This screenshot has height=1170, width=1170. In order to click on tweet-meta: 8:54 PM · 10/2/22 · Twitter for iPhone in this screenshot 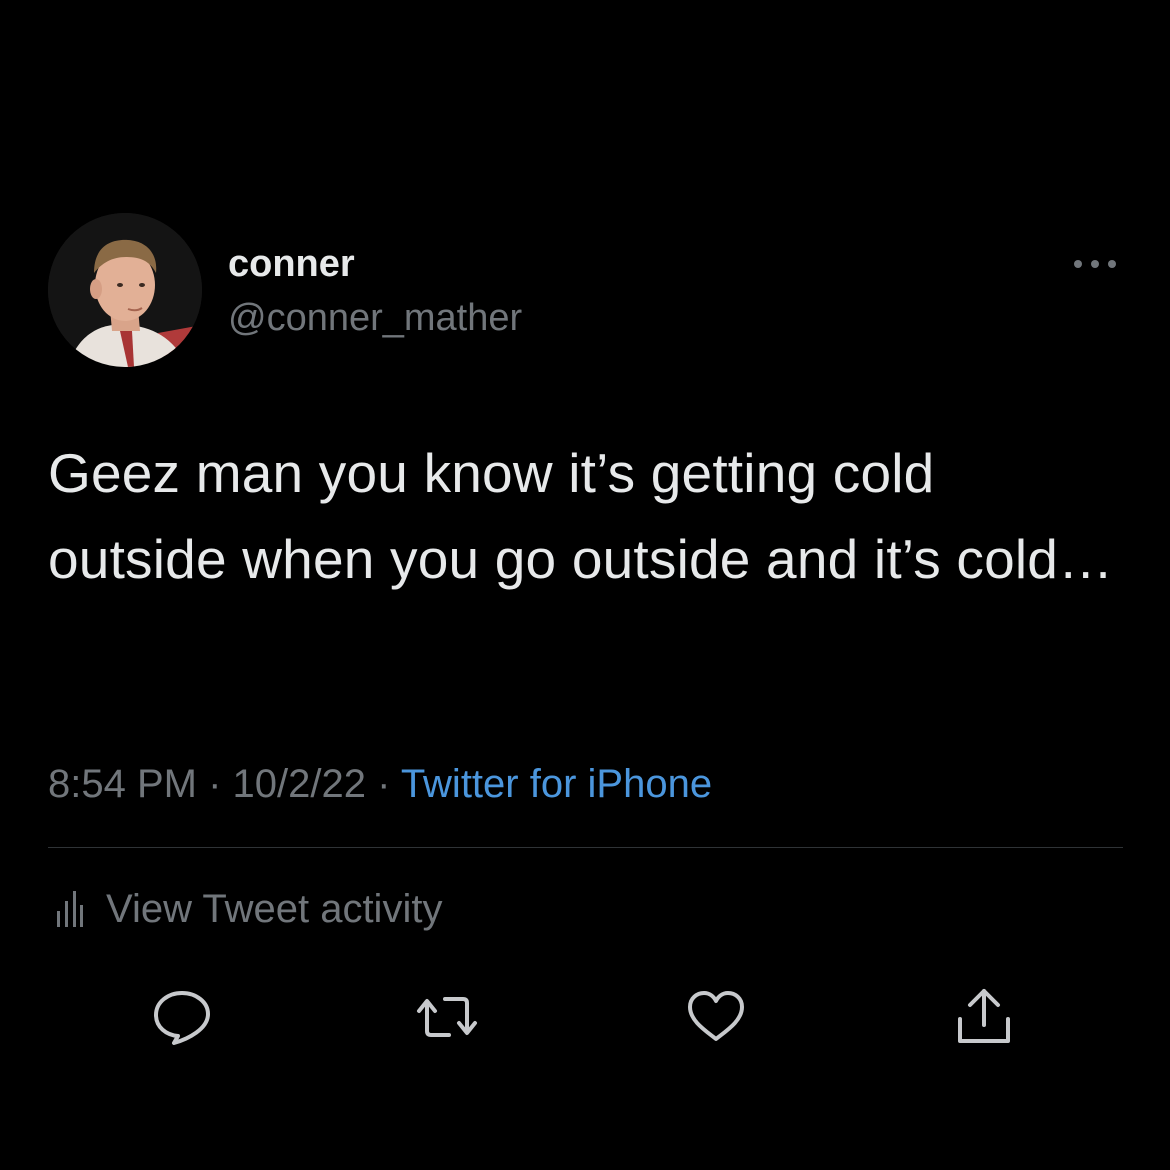, I will do `click(380, 784)`.